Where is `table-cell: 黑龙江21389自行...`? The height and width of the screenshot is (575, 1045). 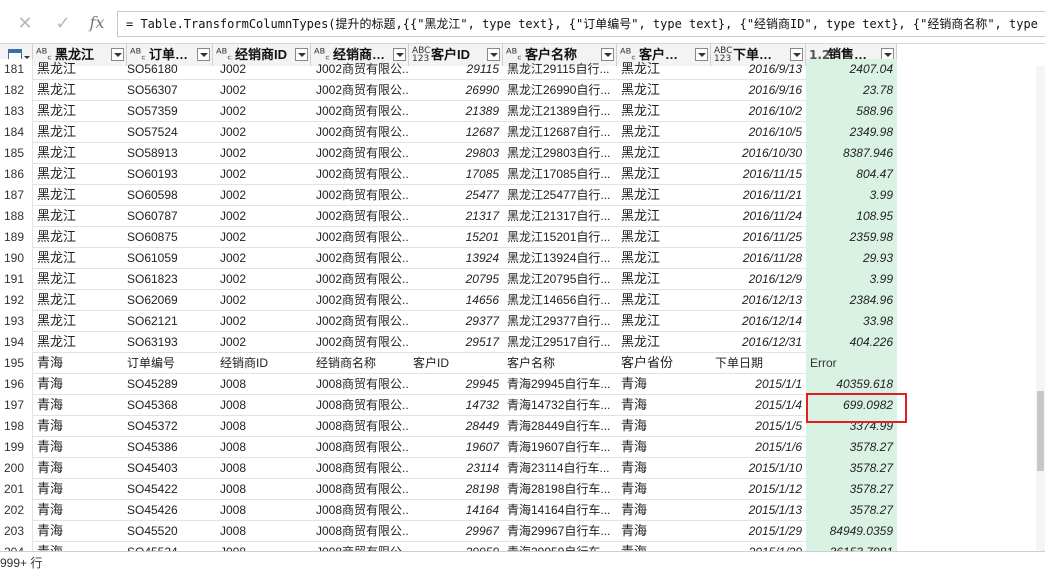 table-cell: 黑龙江21389自行... is located at coordinates (560, 111).